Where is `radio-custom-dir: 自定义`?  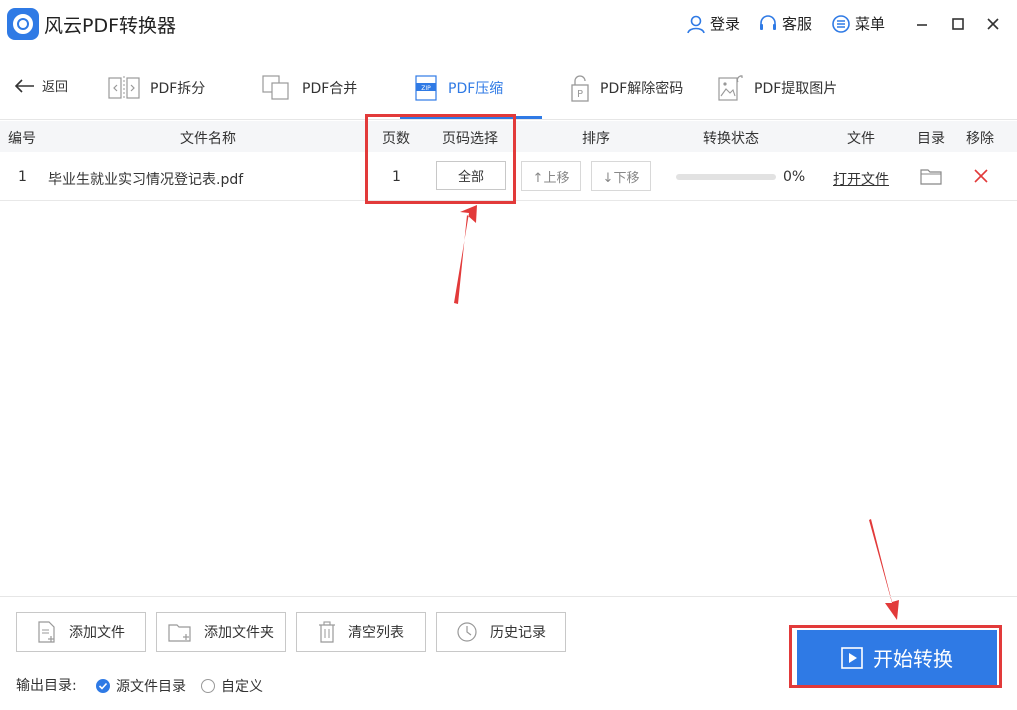
radio-custom-dir: 自定义 is located at coordinates (232, 686).